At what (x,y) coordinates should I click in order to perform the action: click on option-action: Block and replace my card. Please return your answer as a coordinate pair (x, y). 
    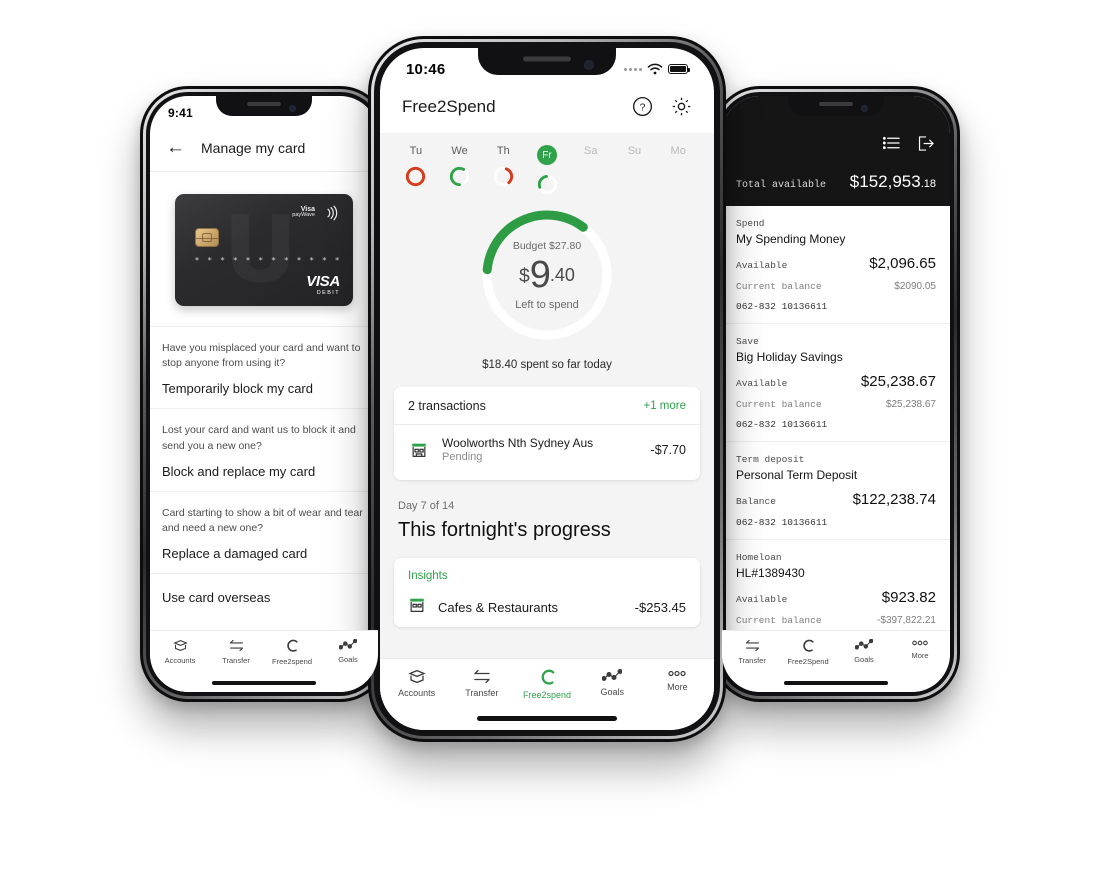
    Looking at the image, I should click on (264, 471).